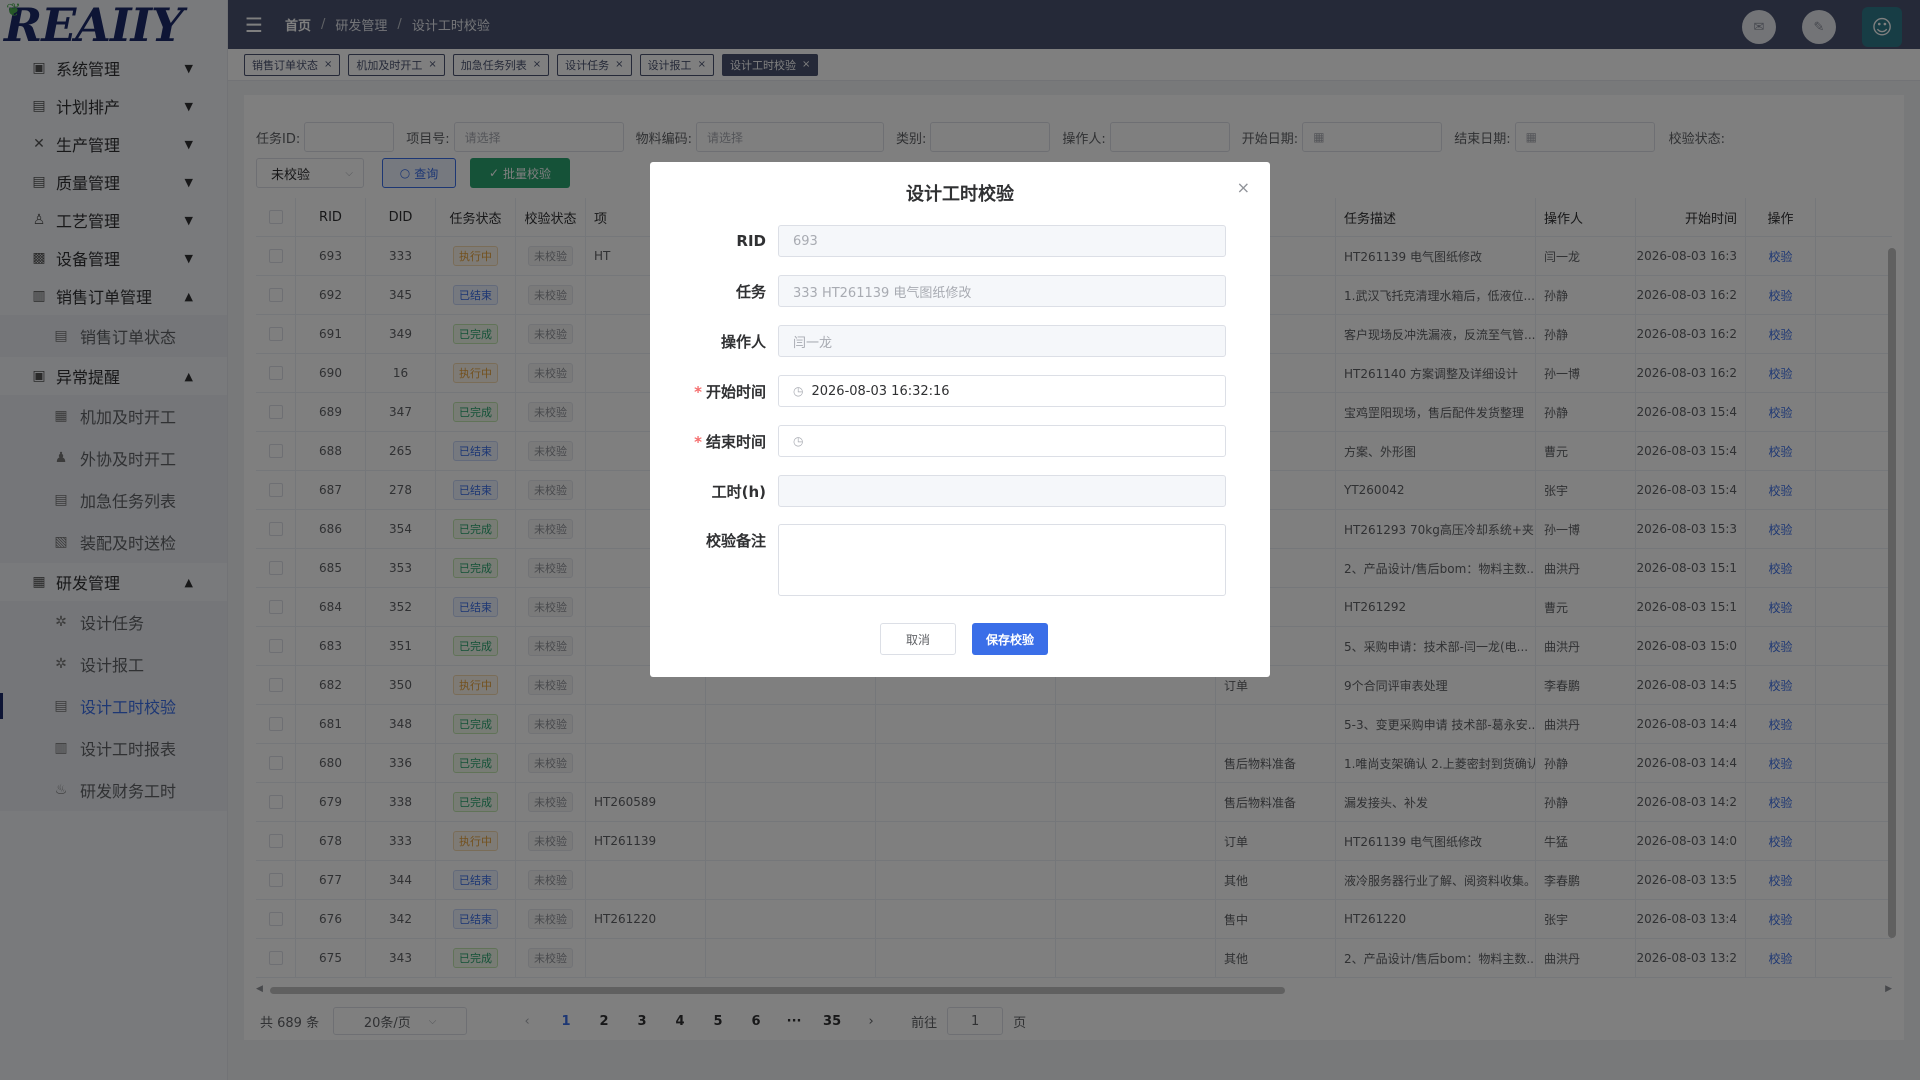 This screenshot has height=1080, width=1920. What do you see at coordinates (1002, 391) in the screenshot?
I see `start-time-picker: ◷ 2026-08-03 16:32:16` at bounding box center [1002, 391].